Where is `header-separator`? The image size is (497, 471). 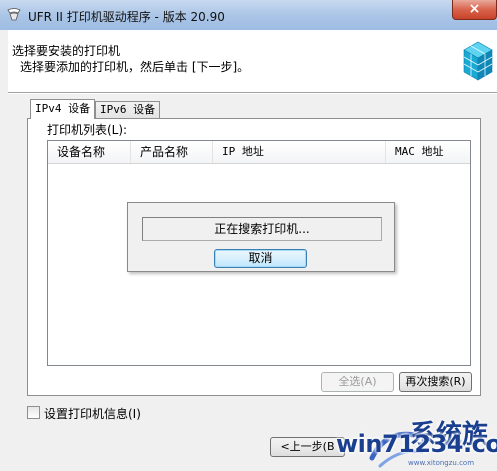 header-separator is located at coordinates (252, 93).